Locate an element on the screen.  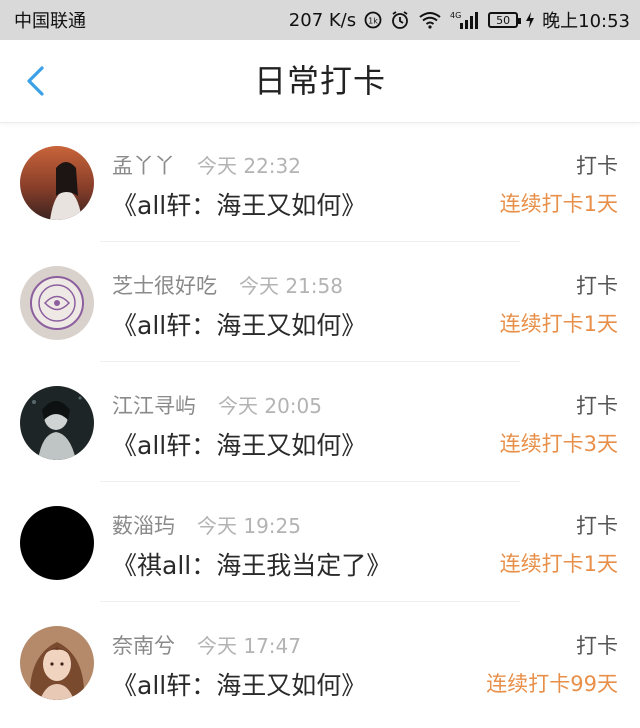
user-name: 奈南兮 is located at coordinates (143, 646).